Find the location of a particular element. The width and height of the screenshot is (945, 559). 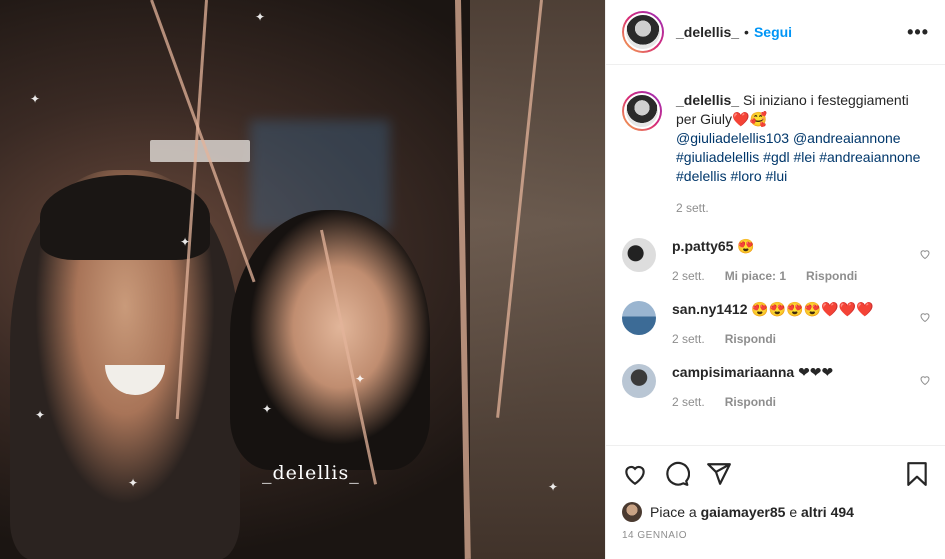

caption-username: _delellis_ is located at coordinates (707, 100).